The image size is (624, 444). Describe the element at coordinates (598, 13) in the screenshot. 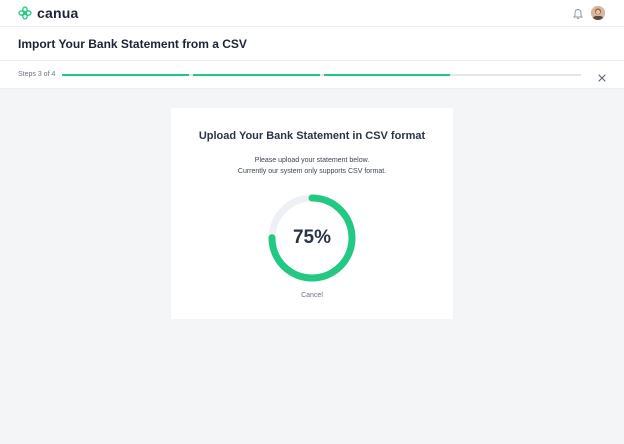

I see `user-avatar` at that location.